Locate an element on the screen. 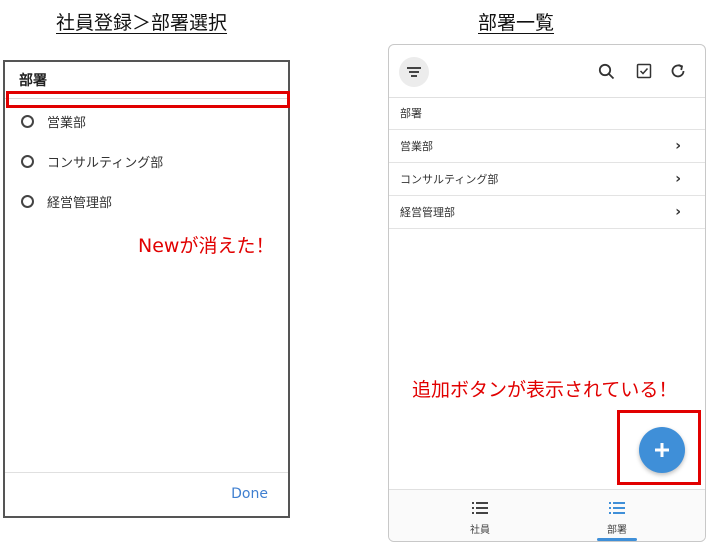 The image size is (712, 550). list-item-consulting: コンサルティング部 › is located at coordinates (547, 179).